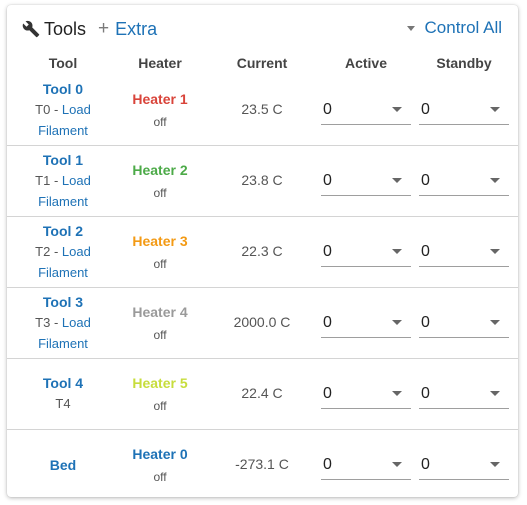 This screenshot has height=505, width=527. I want to click on heater-cell: Heater 4 off, so click(160, 323).